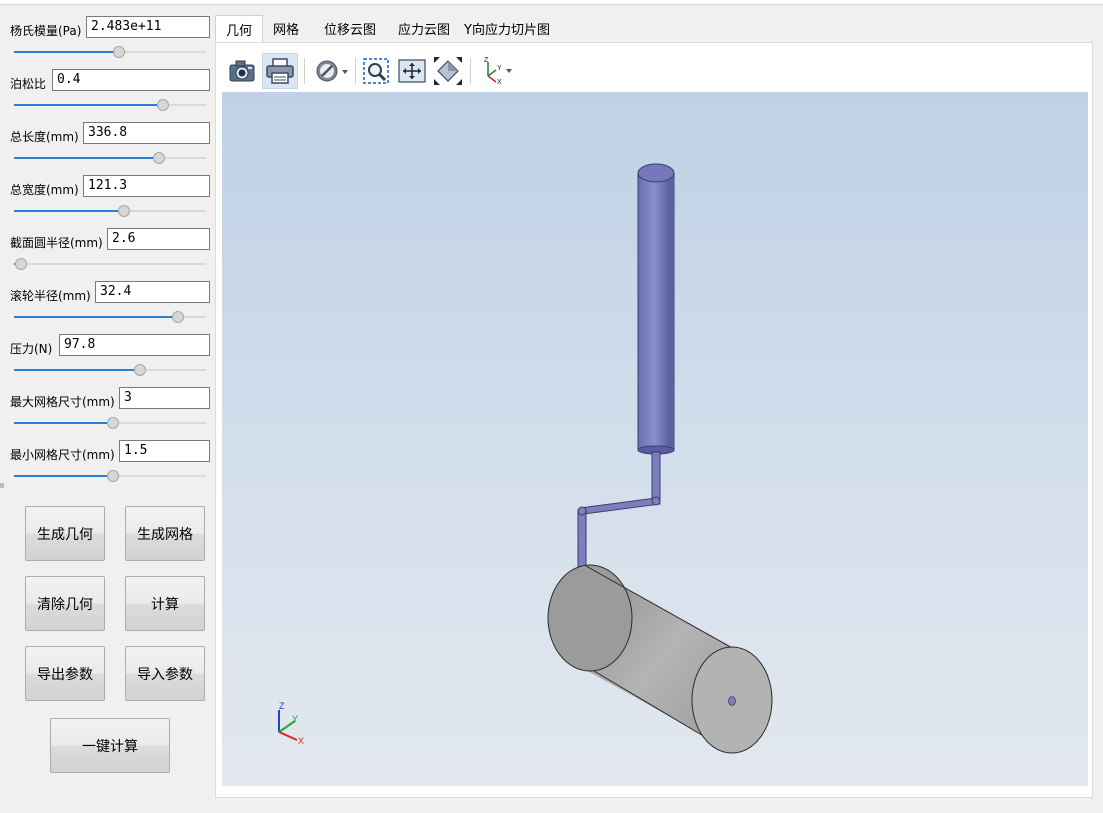  I want to click on total-width-slider, so click(110, 211).